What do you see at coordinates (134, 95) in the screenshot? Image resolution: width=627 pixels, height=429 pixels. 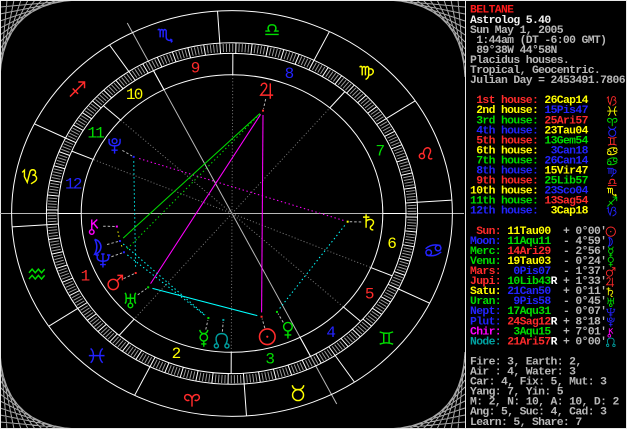 I see `svg-text: 10` at bounding box center [134, 95].